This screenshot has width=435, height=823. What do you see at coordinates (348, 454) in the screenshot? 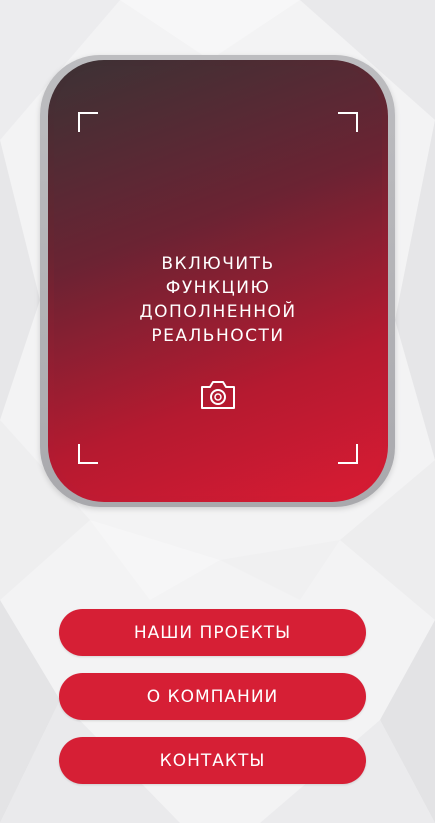
I see `scan-corner-bottom-right` at bounding box center [348, 454].